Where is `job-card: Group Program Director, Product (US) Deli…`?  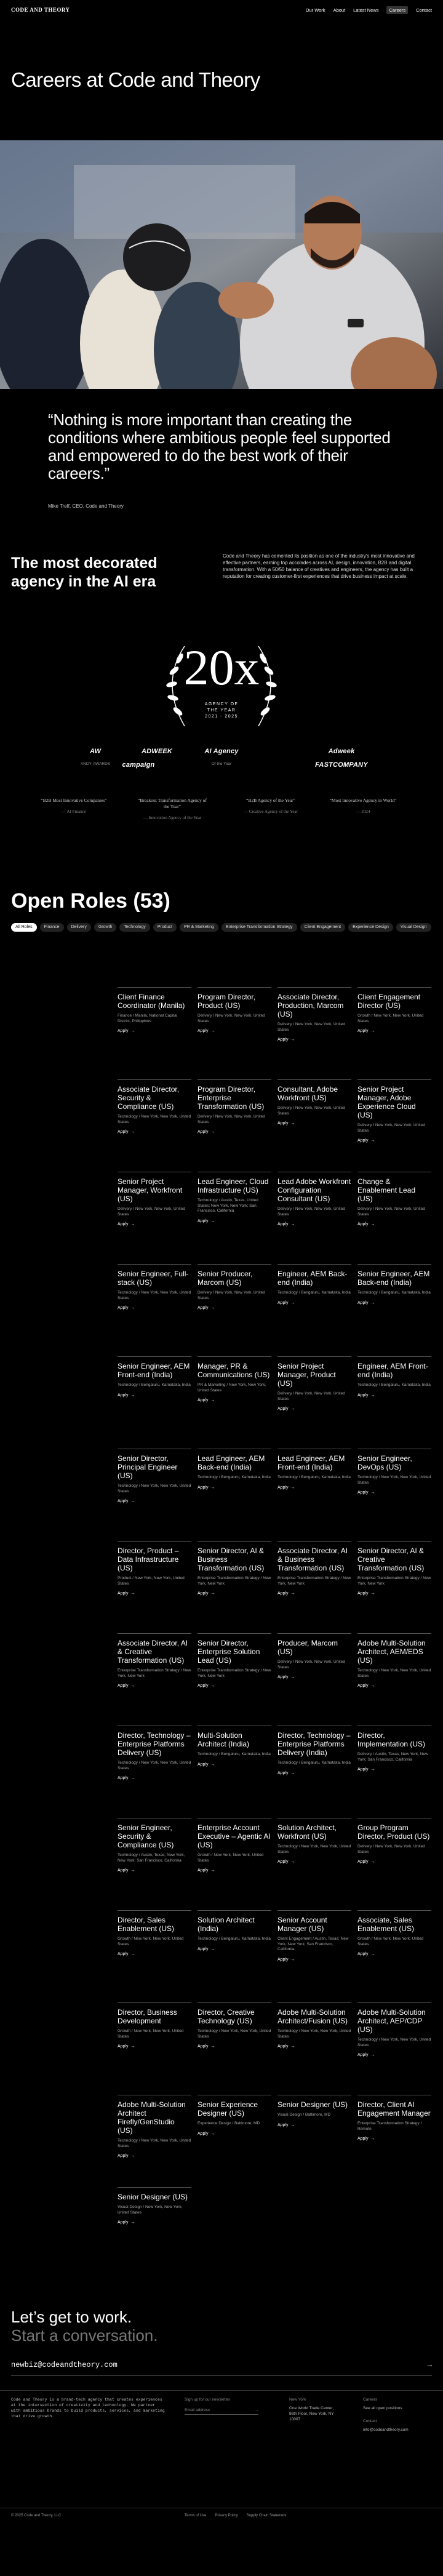
job-card: Group Program Director, Product (US) Deli… is located at coordinates (394, 1841).